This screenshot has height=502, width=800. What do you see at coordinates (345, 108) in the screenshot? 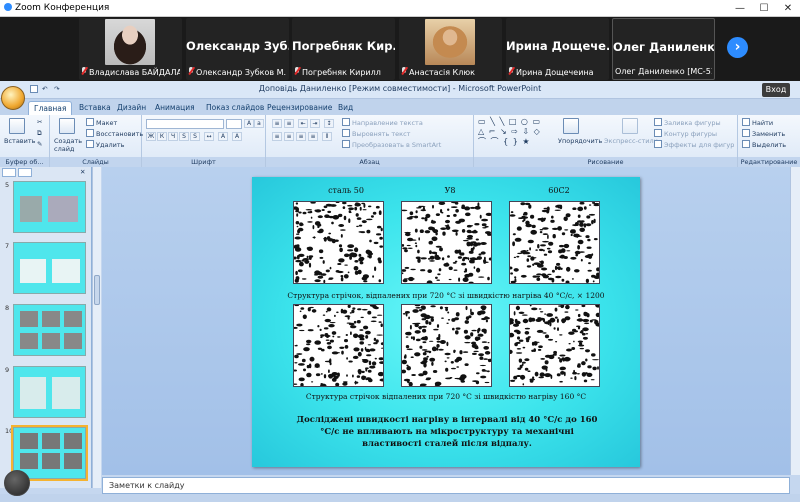
I see `tab-view: Вид` at bounding box center [345, 108].